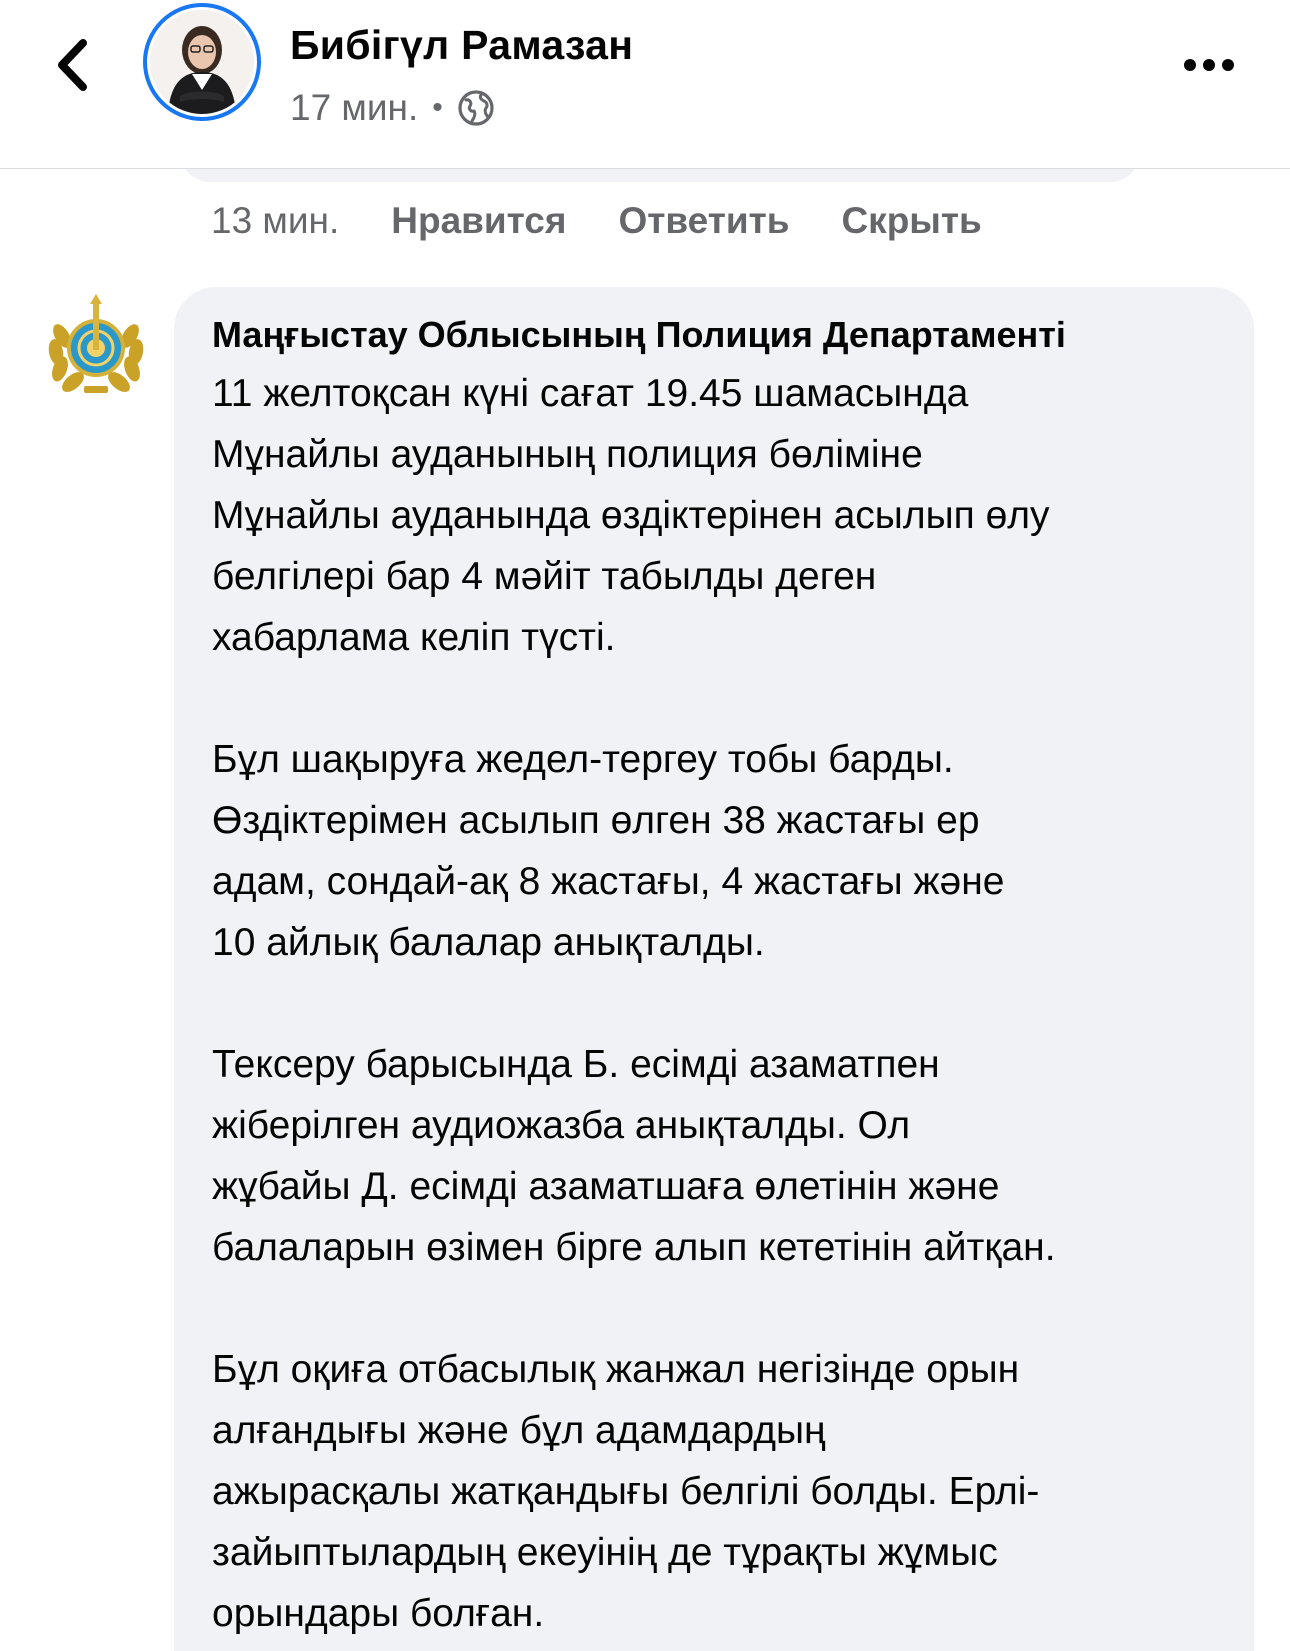  I want to click on police-emblem-icon, so click(96, 348).